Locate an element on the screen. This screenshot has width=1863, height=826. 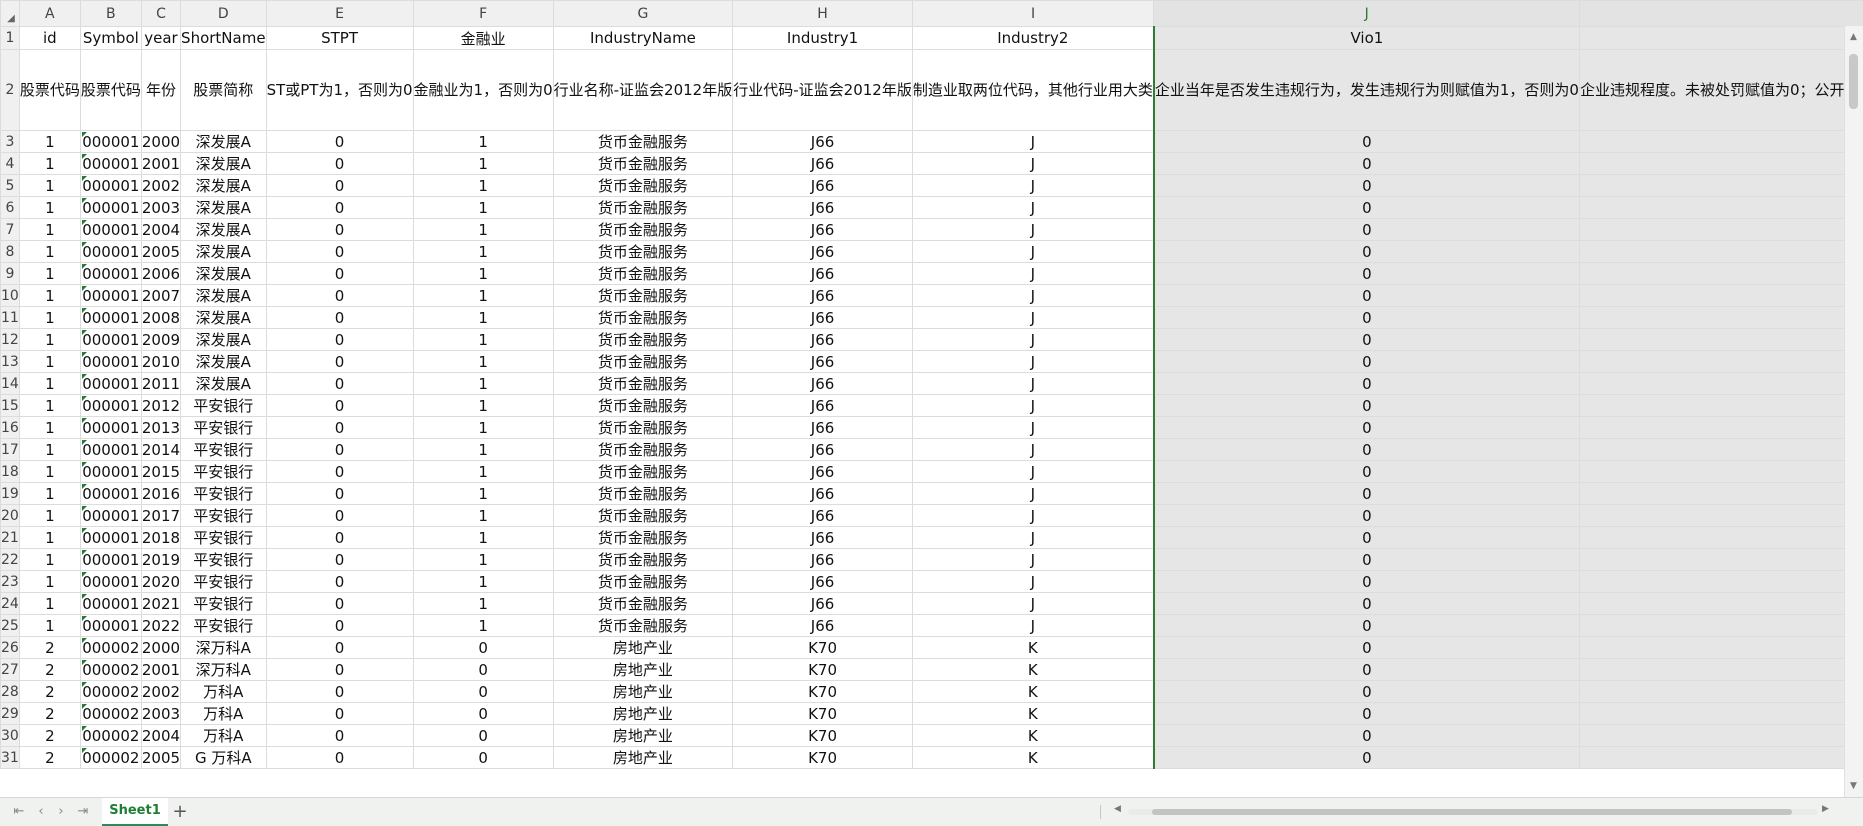
cell-c: 2005 is located at coordinates (160, 252).